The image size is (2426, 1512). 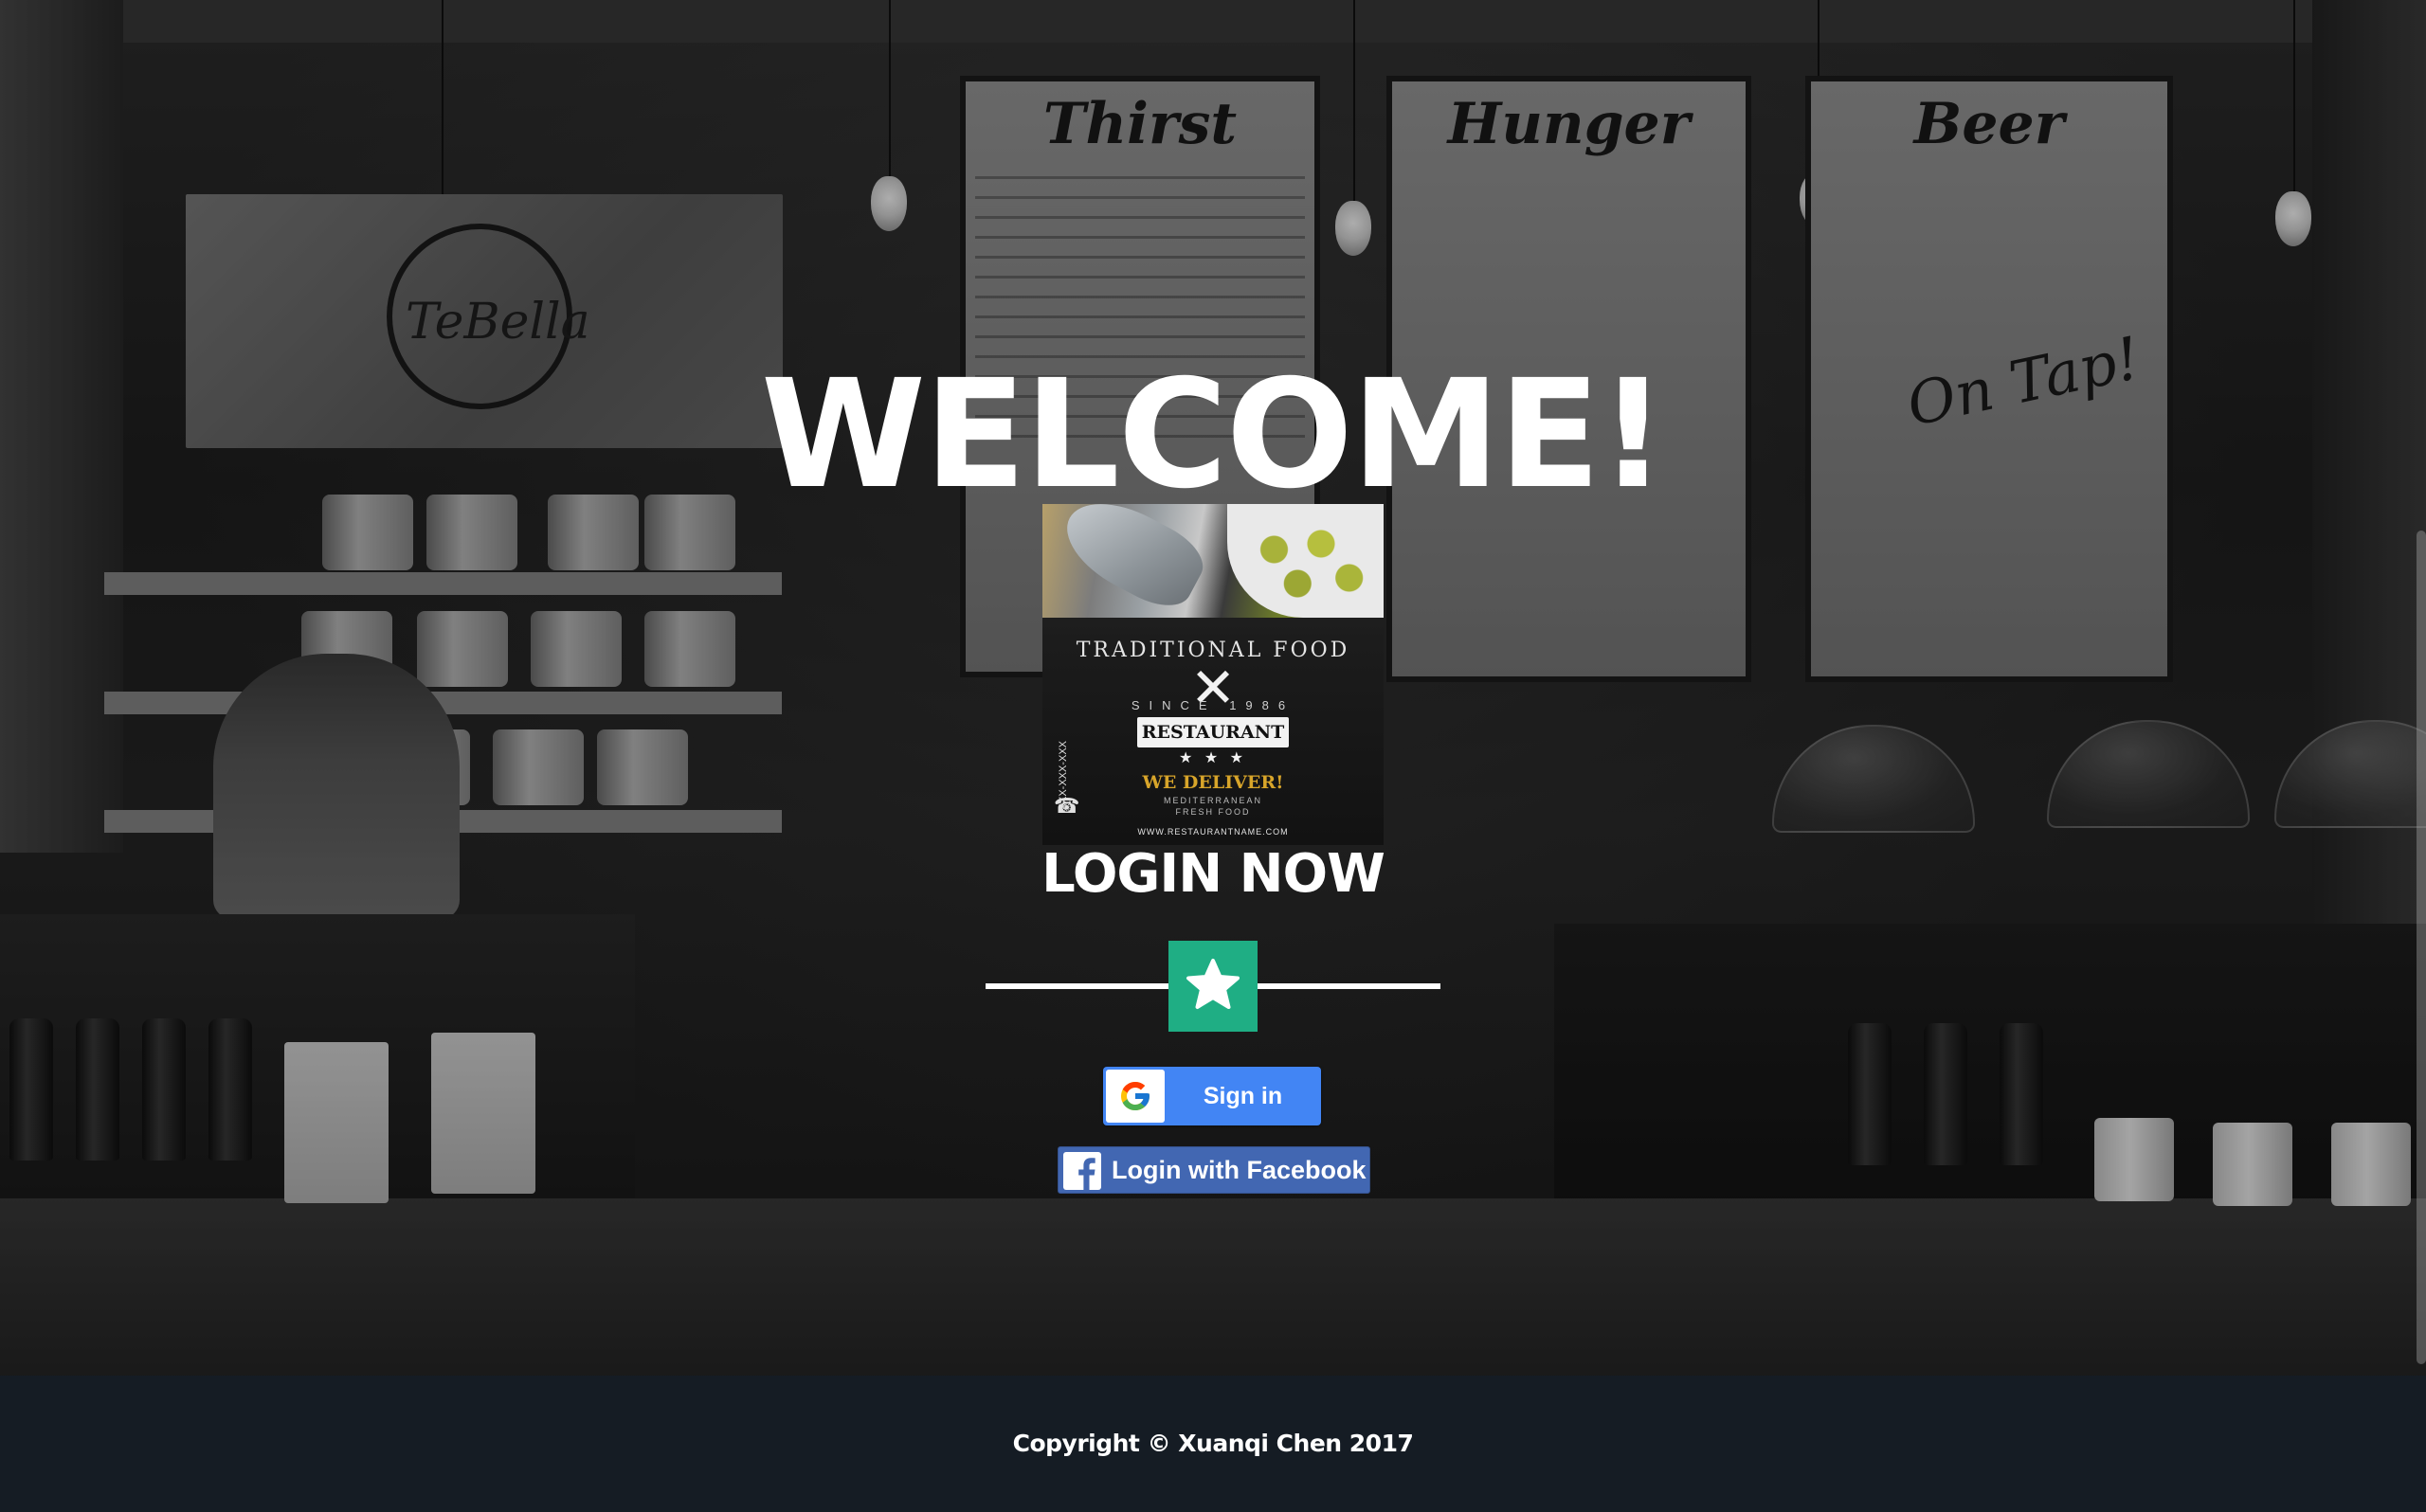 I want to click on poster-since: SINCE 1986, so click(x=1213, y=705).